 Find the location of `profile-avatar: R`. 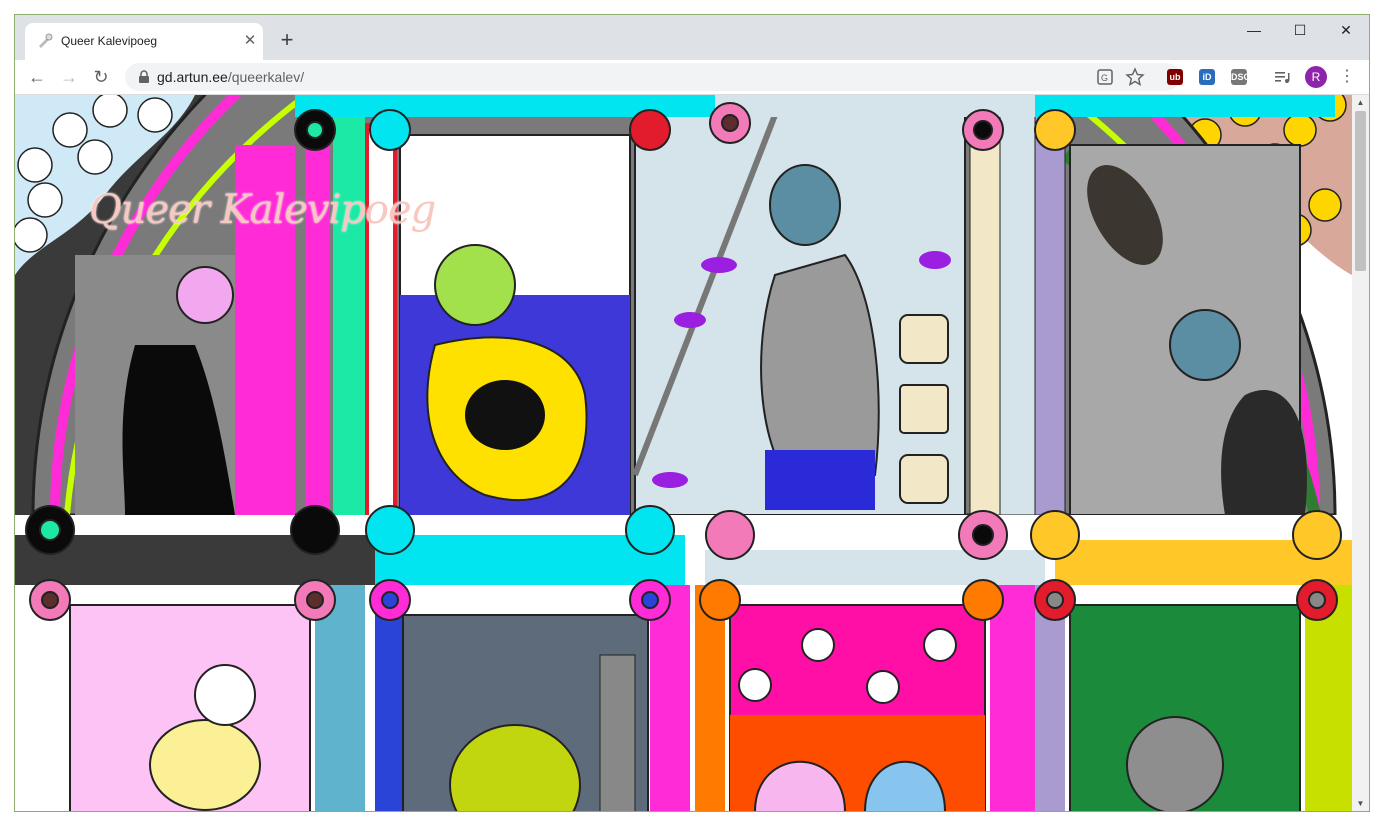

profile-avatar: R is located at coordinates (1316, 77).